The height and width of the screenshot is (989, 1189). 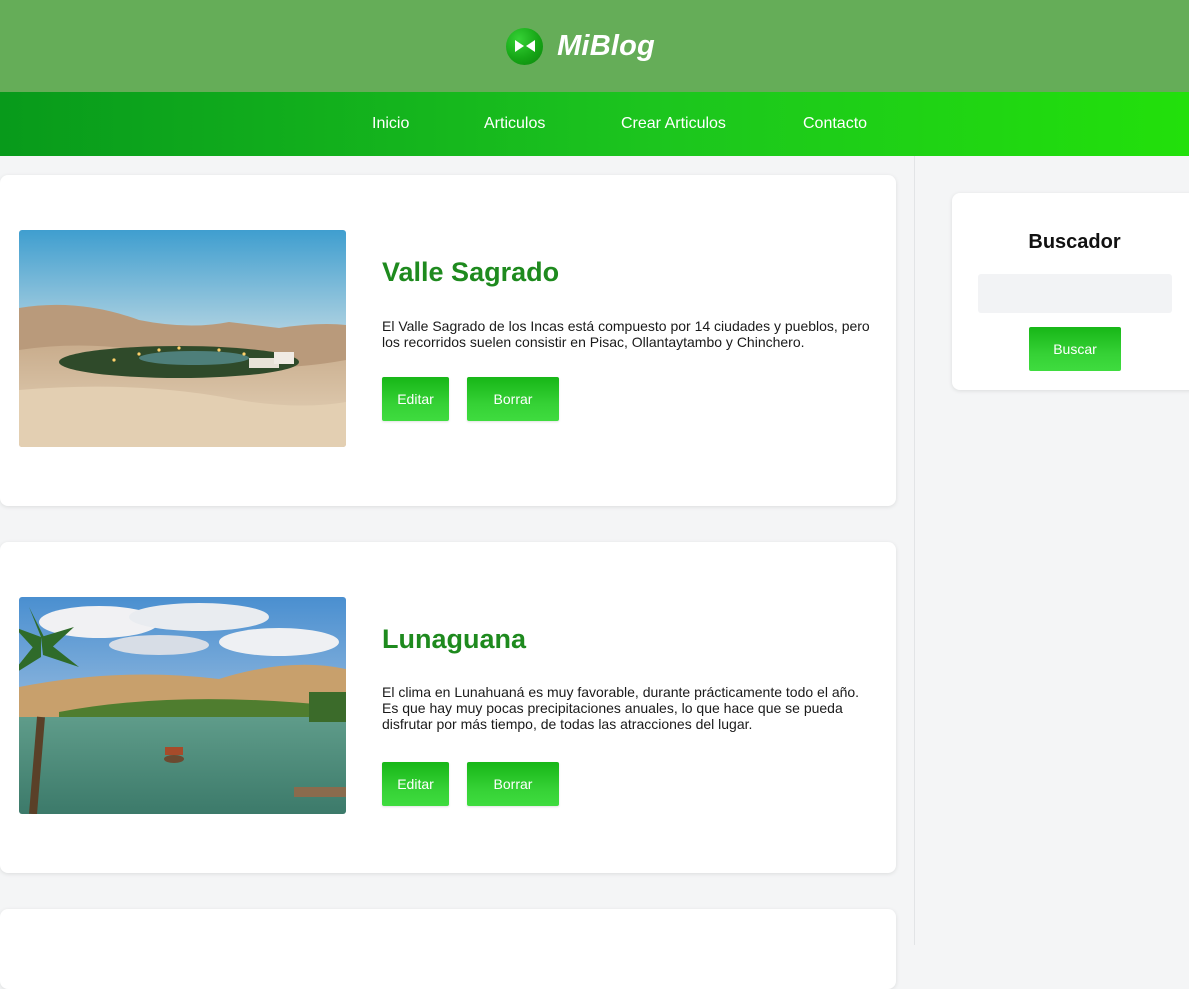 I want to click on nav-item-contacto: Contacto, so click(x=835, y=124).